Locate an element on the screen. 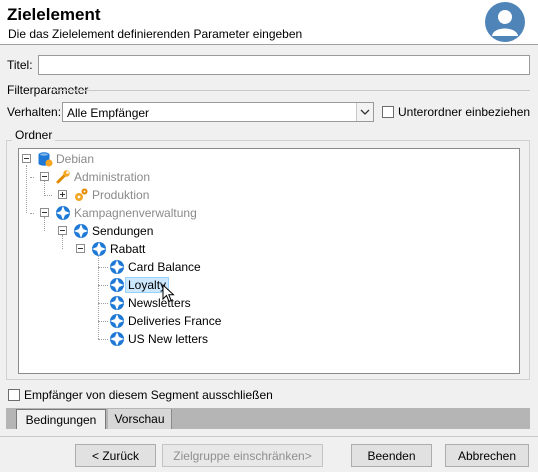 This screenshot has height=472, width=538. title-label: Titel: is located at coordinates (20, 65).